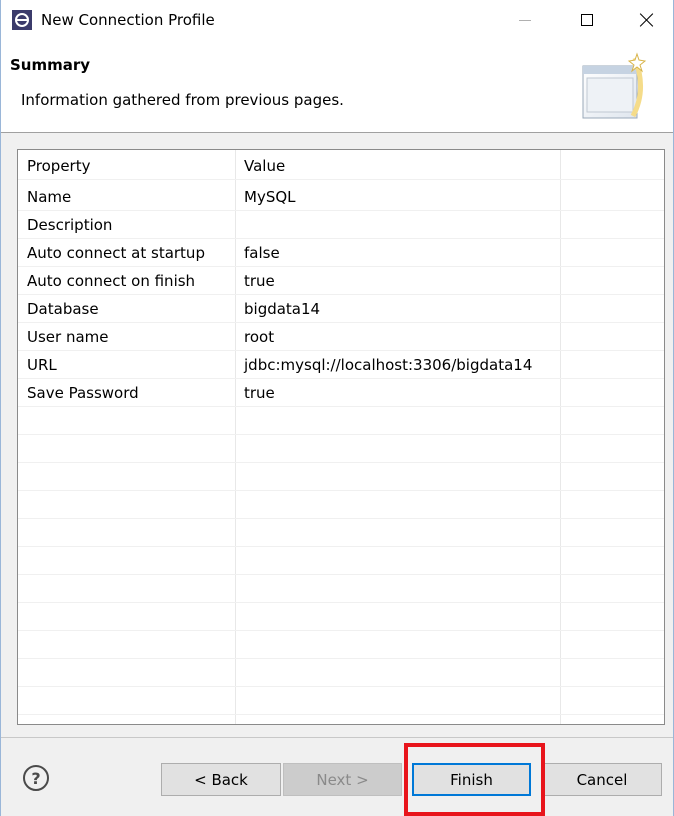 Image resolution: width=674 pixels, height=816 pixels. Describe the element at coordinates (602, 779) in the screenshot. I see `cancel-button: Cancel` at that location.